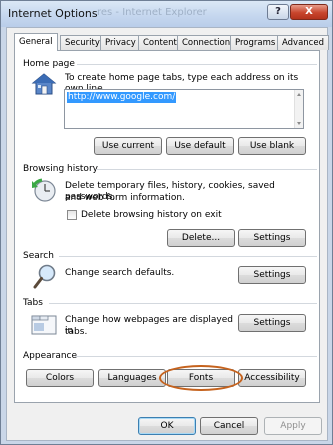 The image size is (333, 445). Describe the element at coordinates (309, 12) in the screenshot. I see `close-button: X` at that location.